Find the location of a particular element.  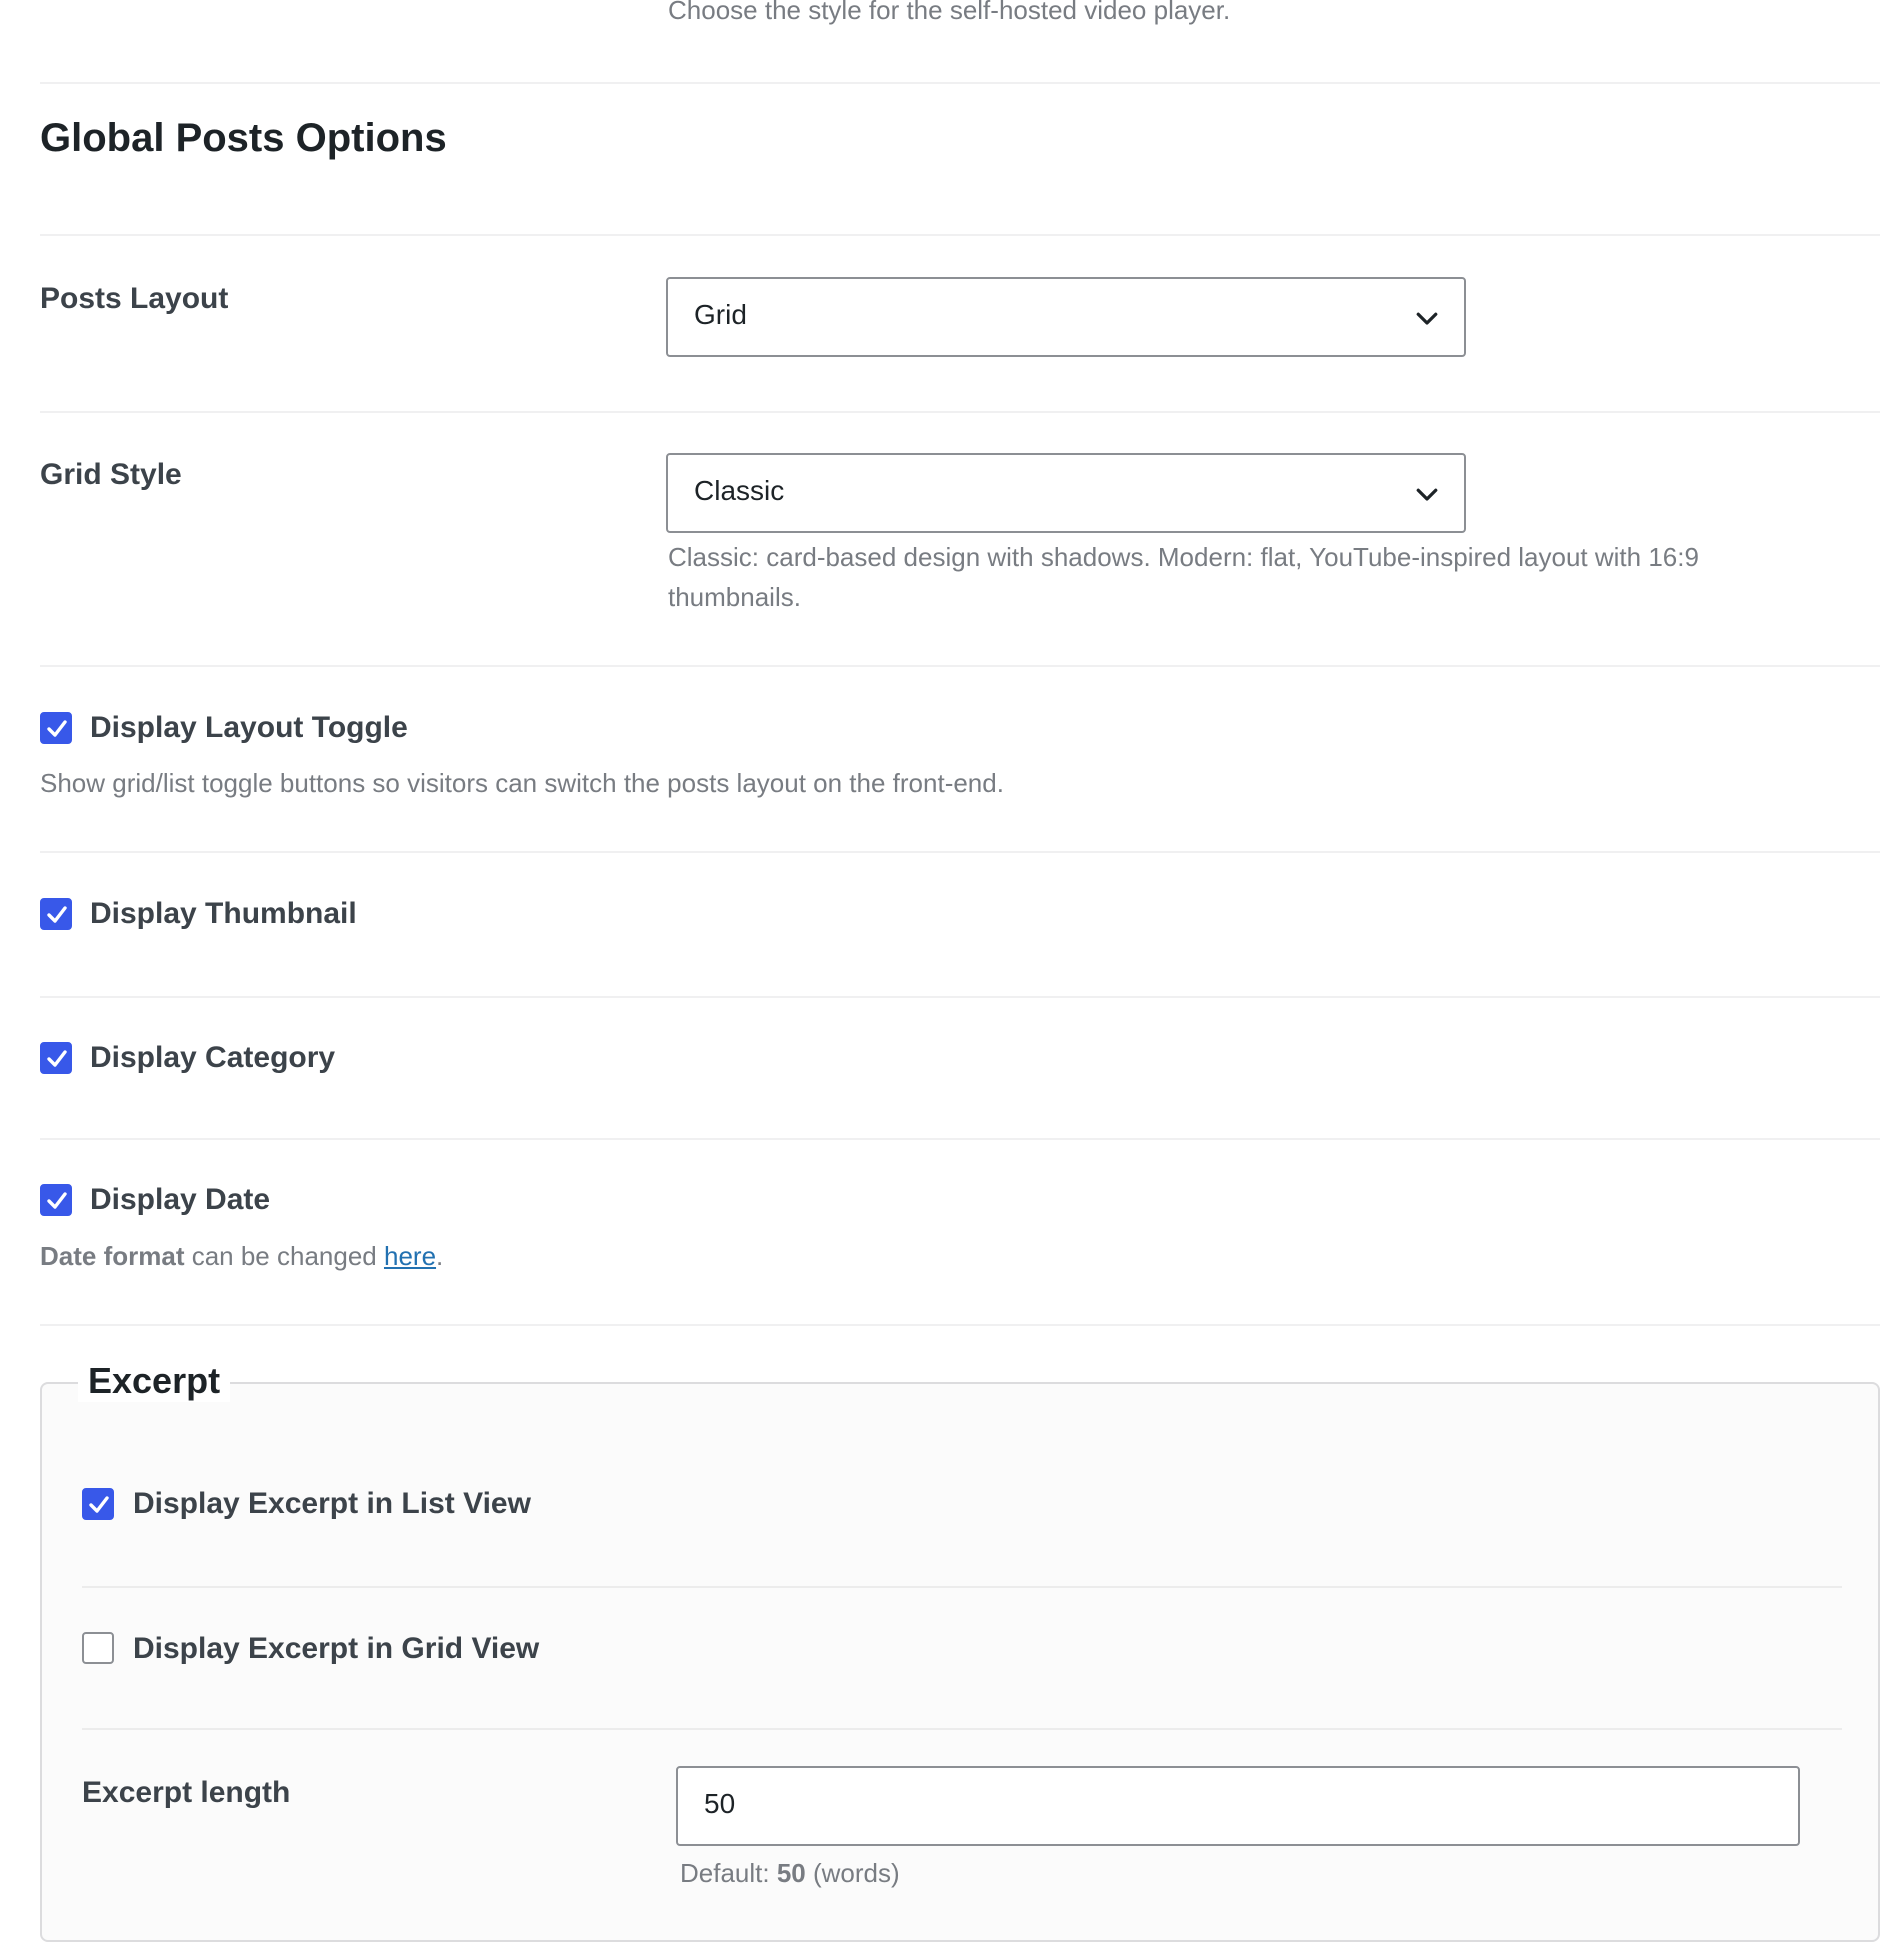

excerpt-grid-view-checkbox is located at coordinates (98, 1648).